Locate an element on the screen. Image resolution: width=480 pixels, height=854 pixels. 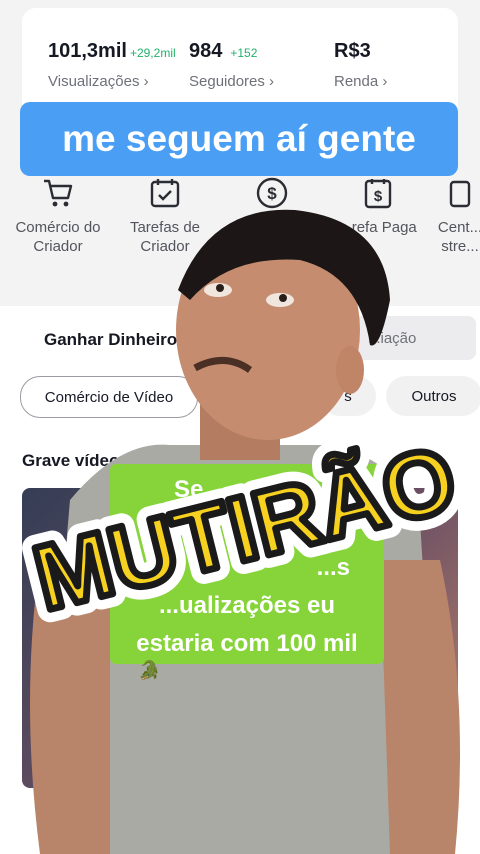
tool-paid-task: $ ...refa Paga is located at coordinates (378, 206).